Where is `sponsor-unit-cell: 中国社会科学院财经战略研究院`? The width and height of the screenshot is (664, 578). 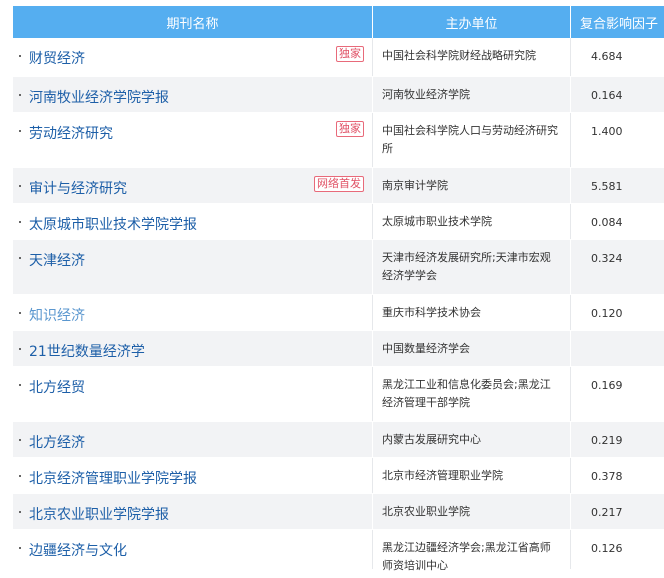
sponsor-unit-cell: 中国社会科学院财经战略研究院 is located at coordinates (472, 57).